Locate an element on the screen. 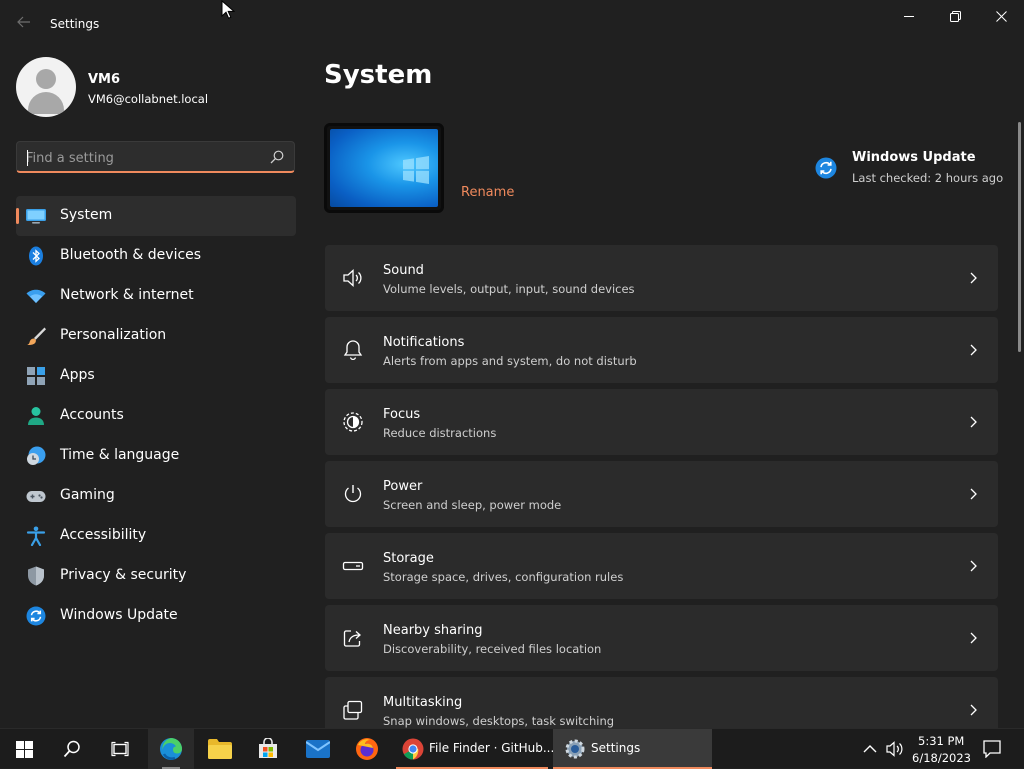 The height and width of the screenshot is (769, 1024). taskbar-settings: Settings is located at coordinates (632, 749).